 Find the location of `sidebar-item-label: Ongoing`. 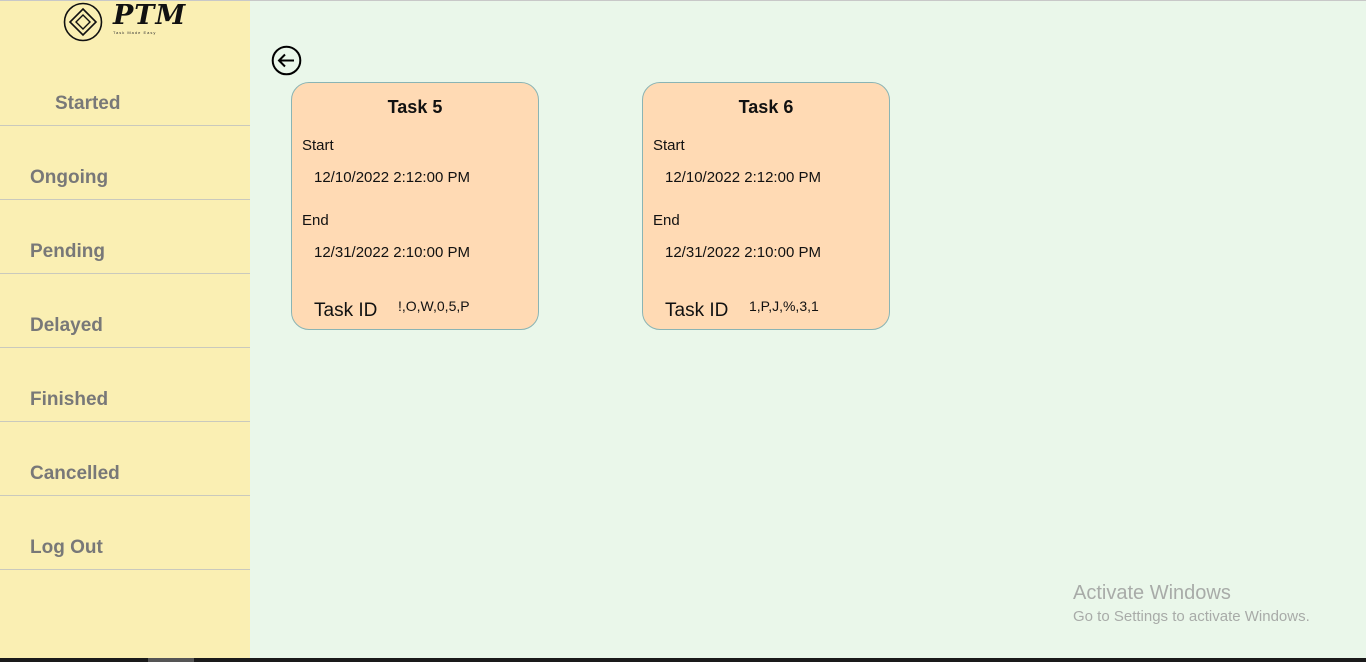

sidebar-item-label: Ongoing is located at coordinates (69, 177).